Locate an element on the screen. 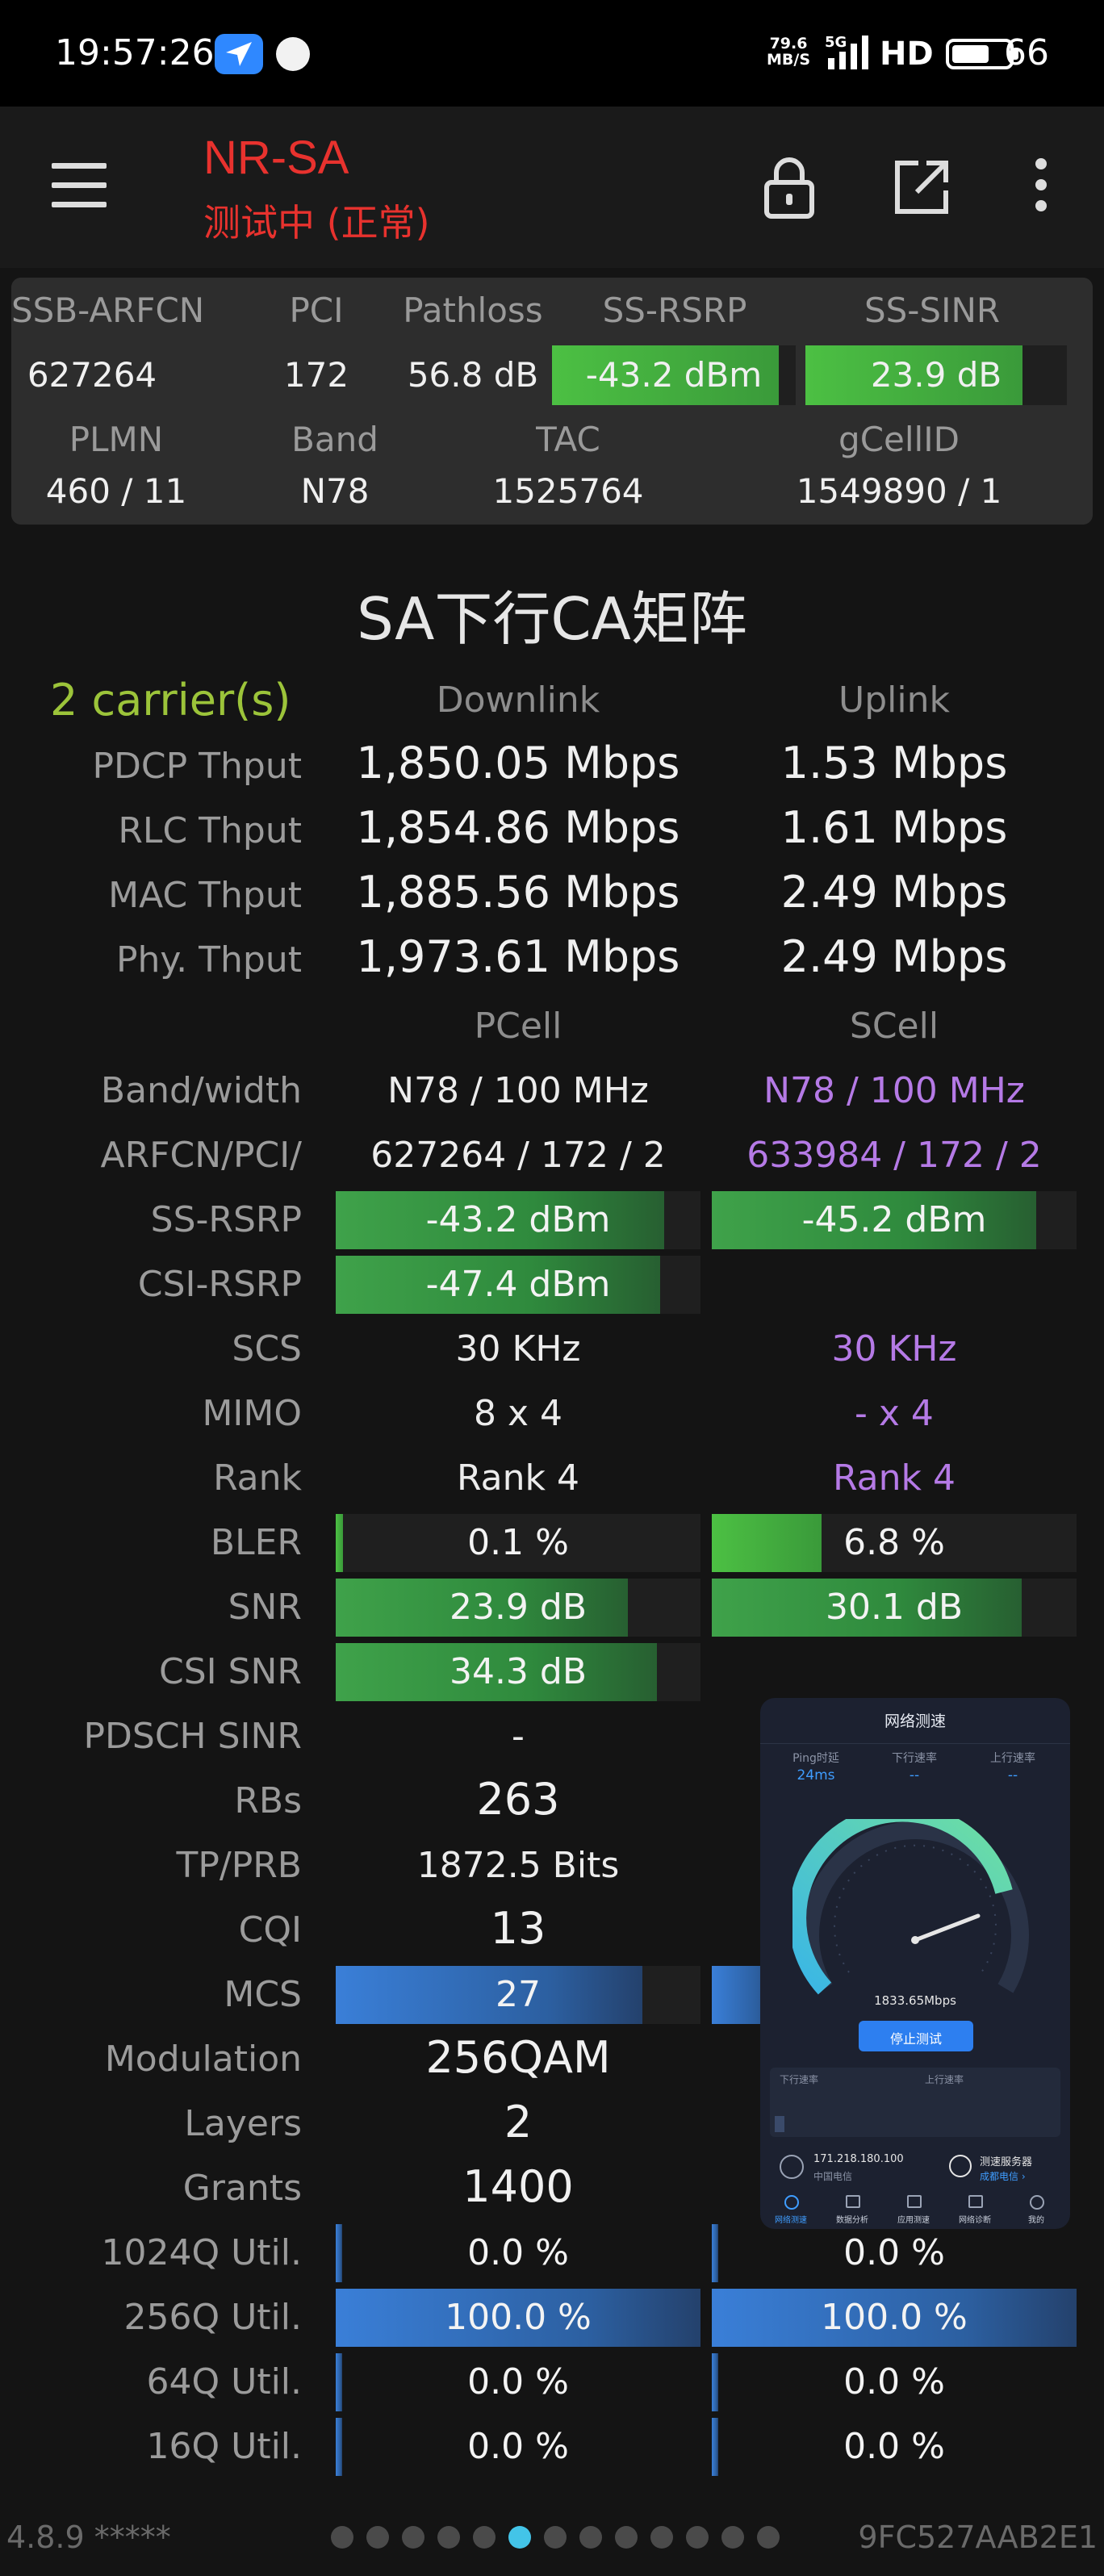 The width and height of the screenshot is (1104, 2576). app-title: NR-SA is located at coordinates (276, 158).